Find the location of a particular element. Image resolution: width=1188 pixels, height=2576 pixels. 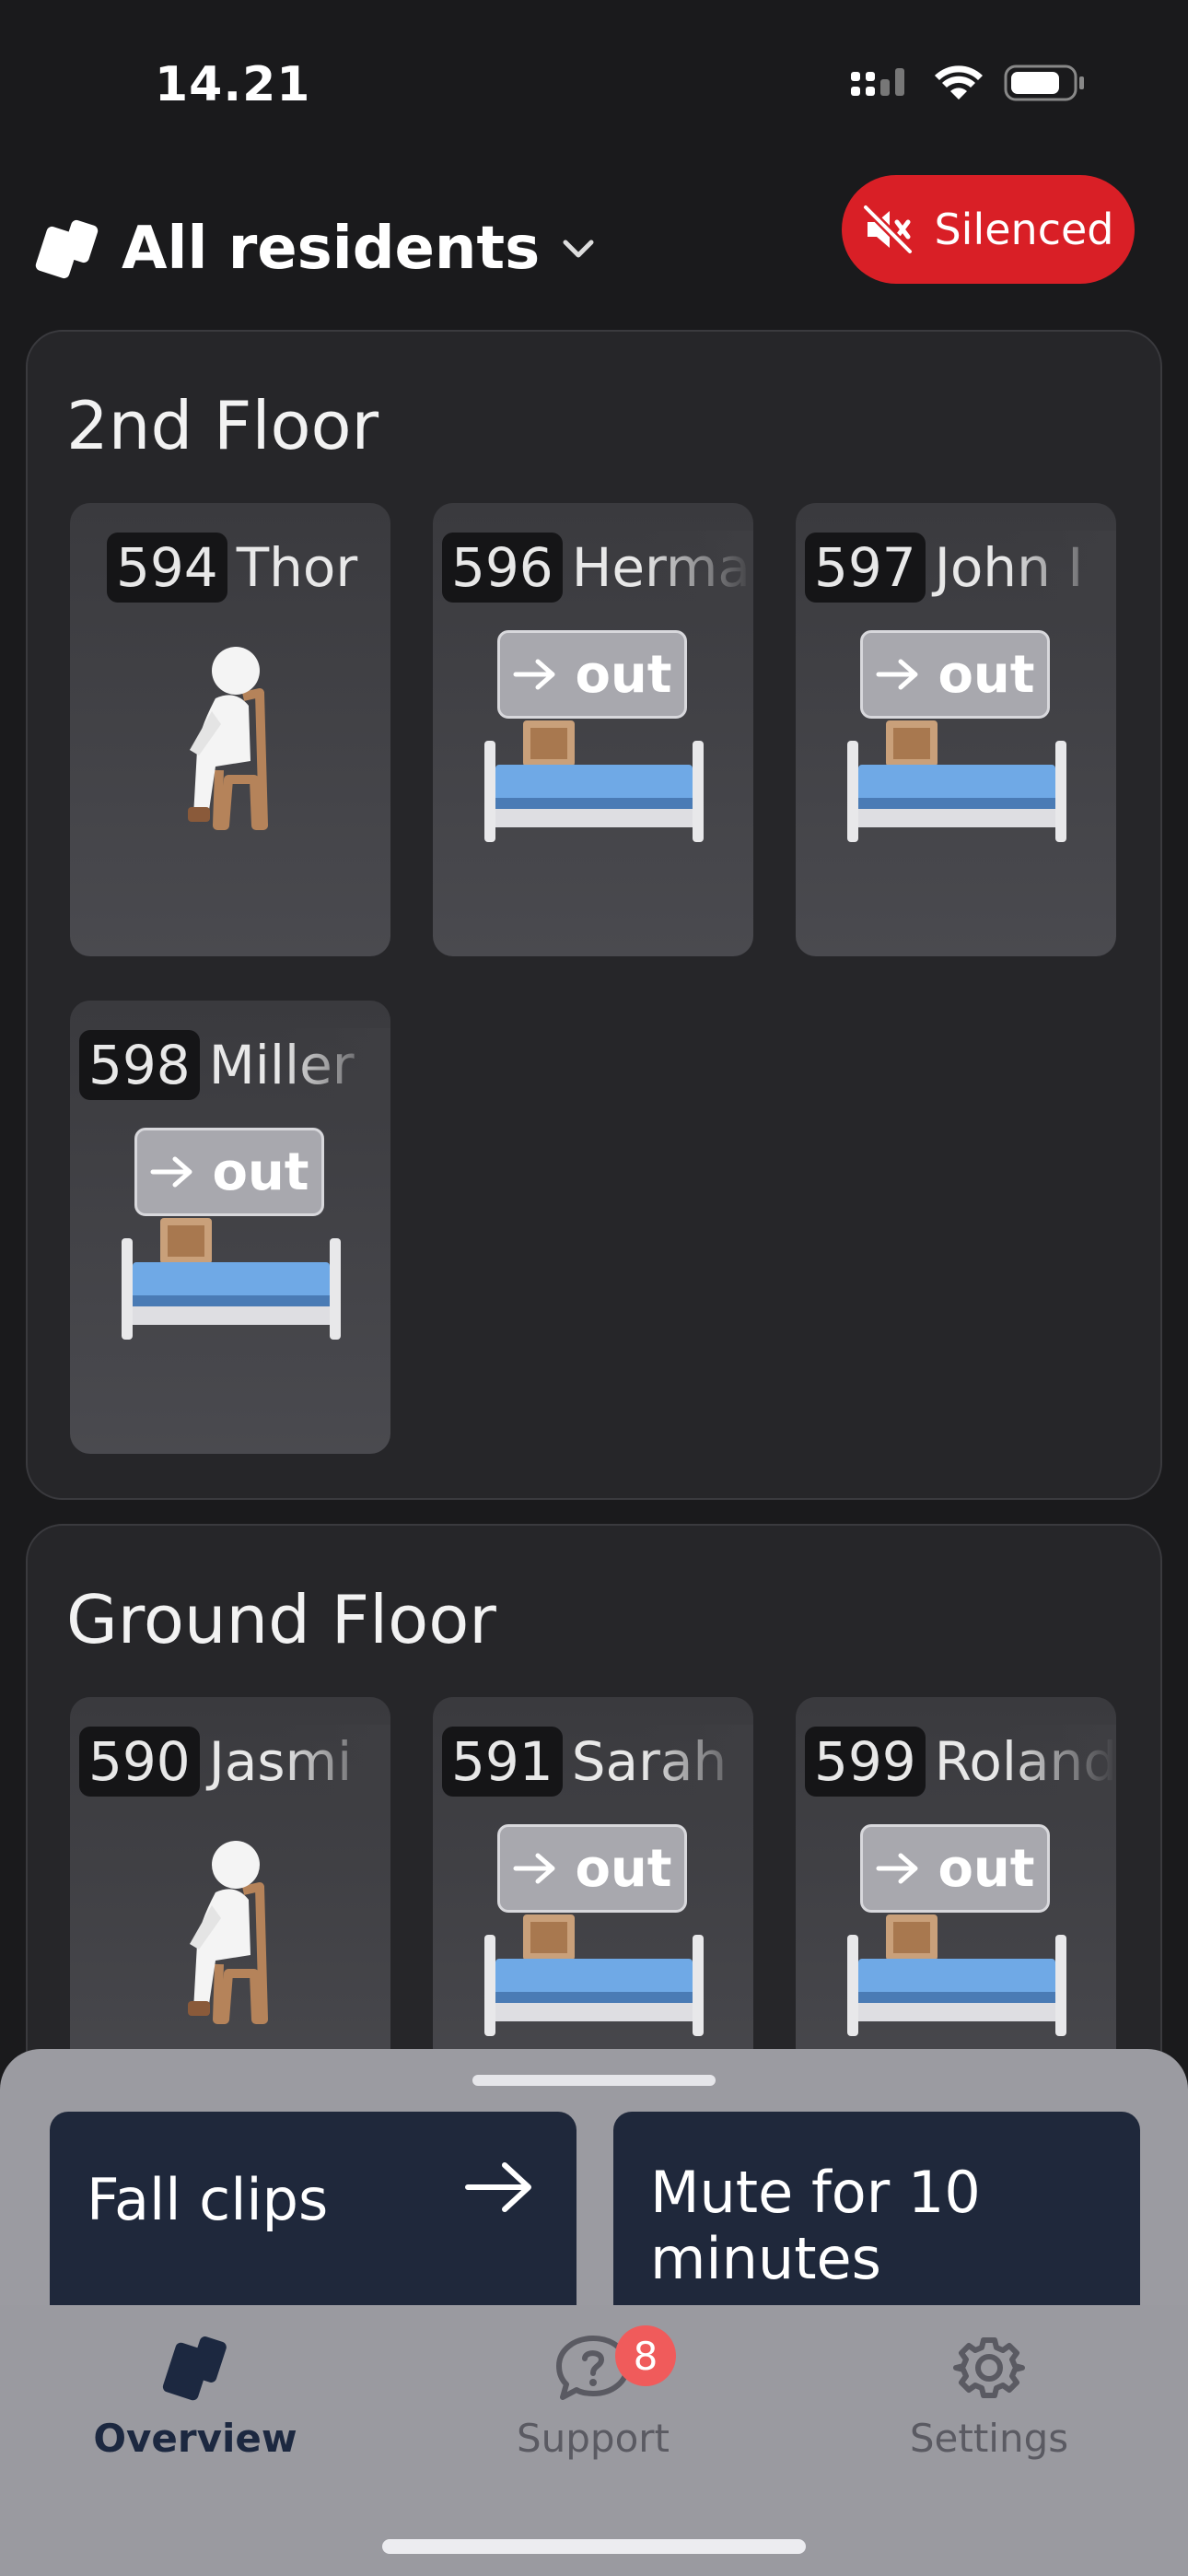

status-icons is located at coordinates (968, 83).